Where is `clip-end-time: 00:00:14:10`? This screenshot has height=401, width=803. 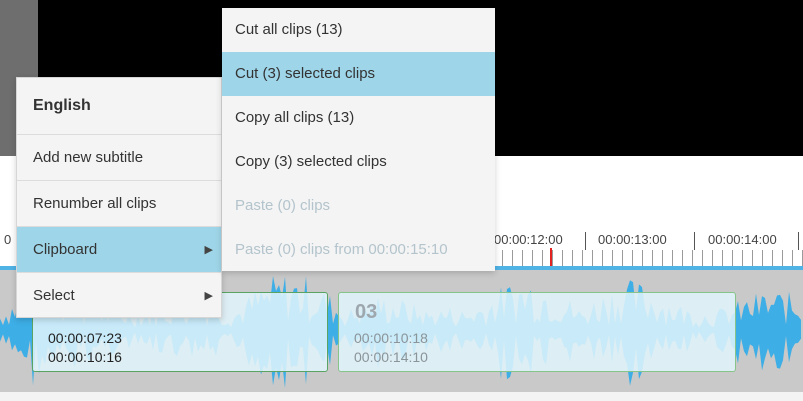
clip-end-time: 00:00:14:10 is located at coordinates (391, 357).